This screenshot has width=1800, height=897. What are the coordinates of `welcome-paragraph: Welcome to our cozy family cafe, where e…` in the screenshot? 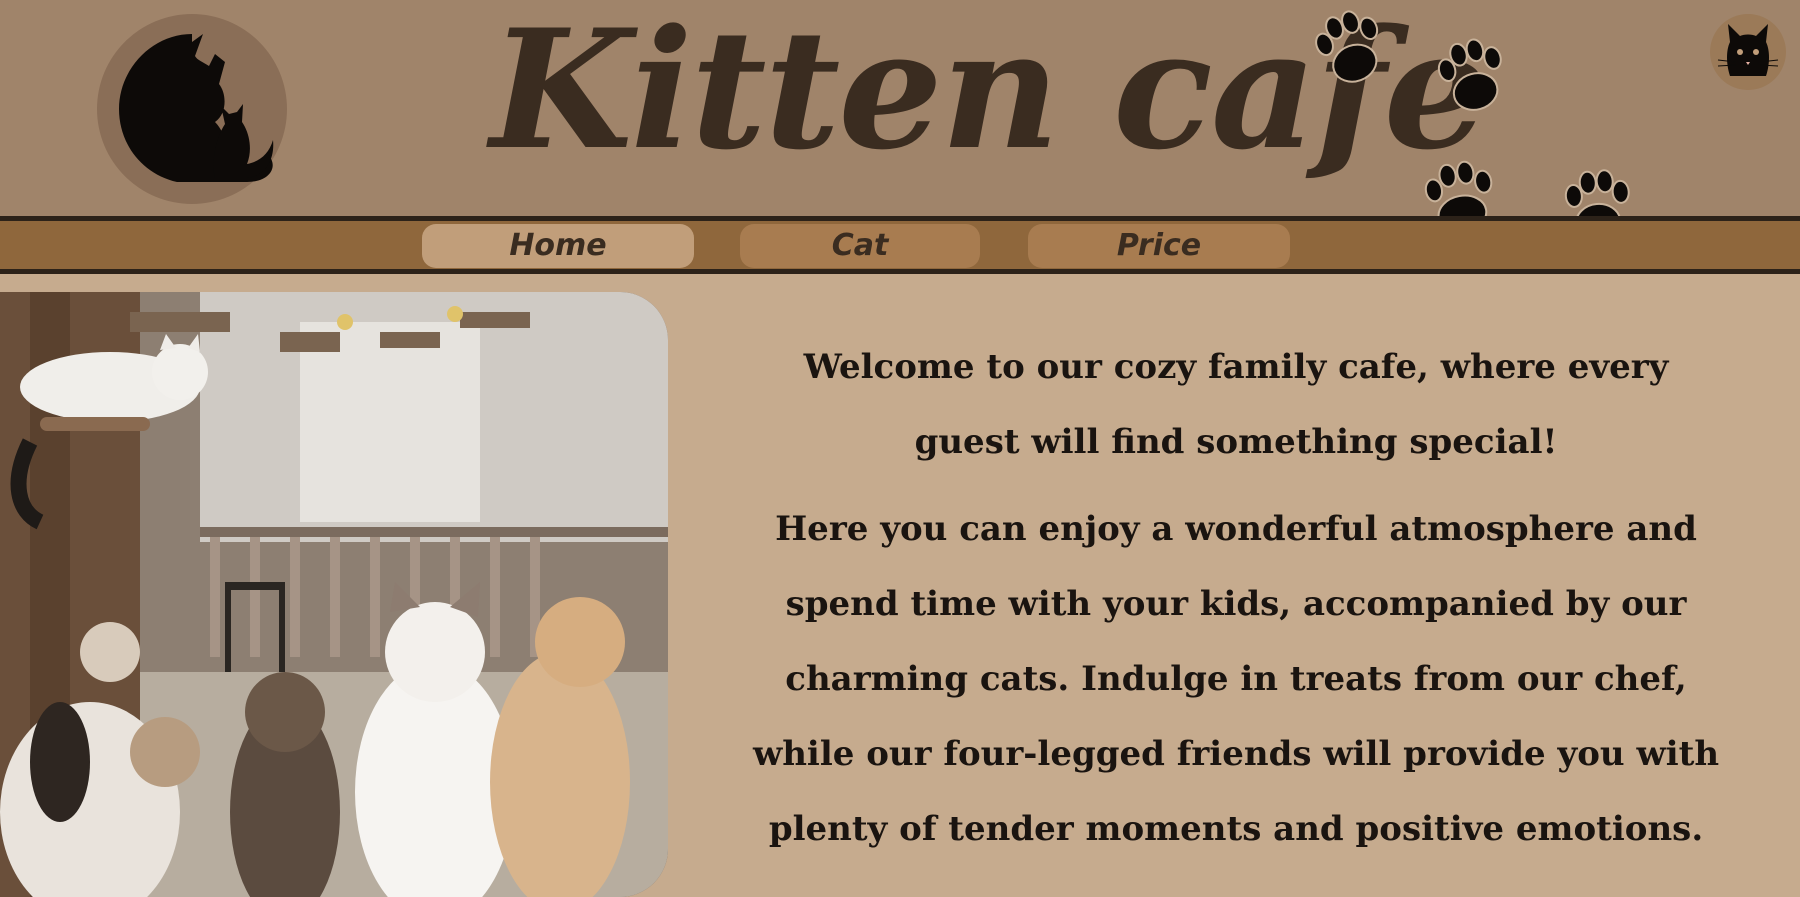 It's located at (1236, 404).